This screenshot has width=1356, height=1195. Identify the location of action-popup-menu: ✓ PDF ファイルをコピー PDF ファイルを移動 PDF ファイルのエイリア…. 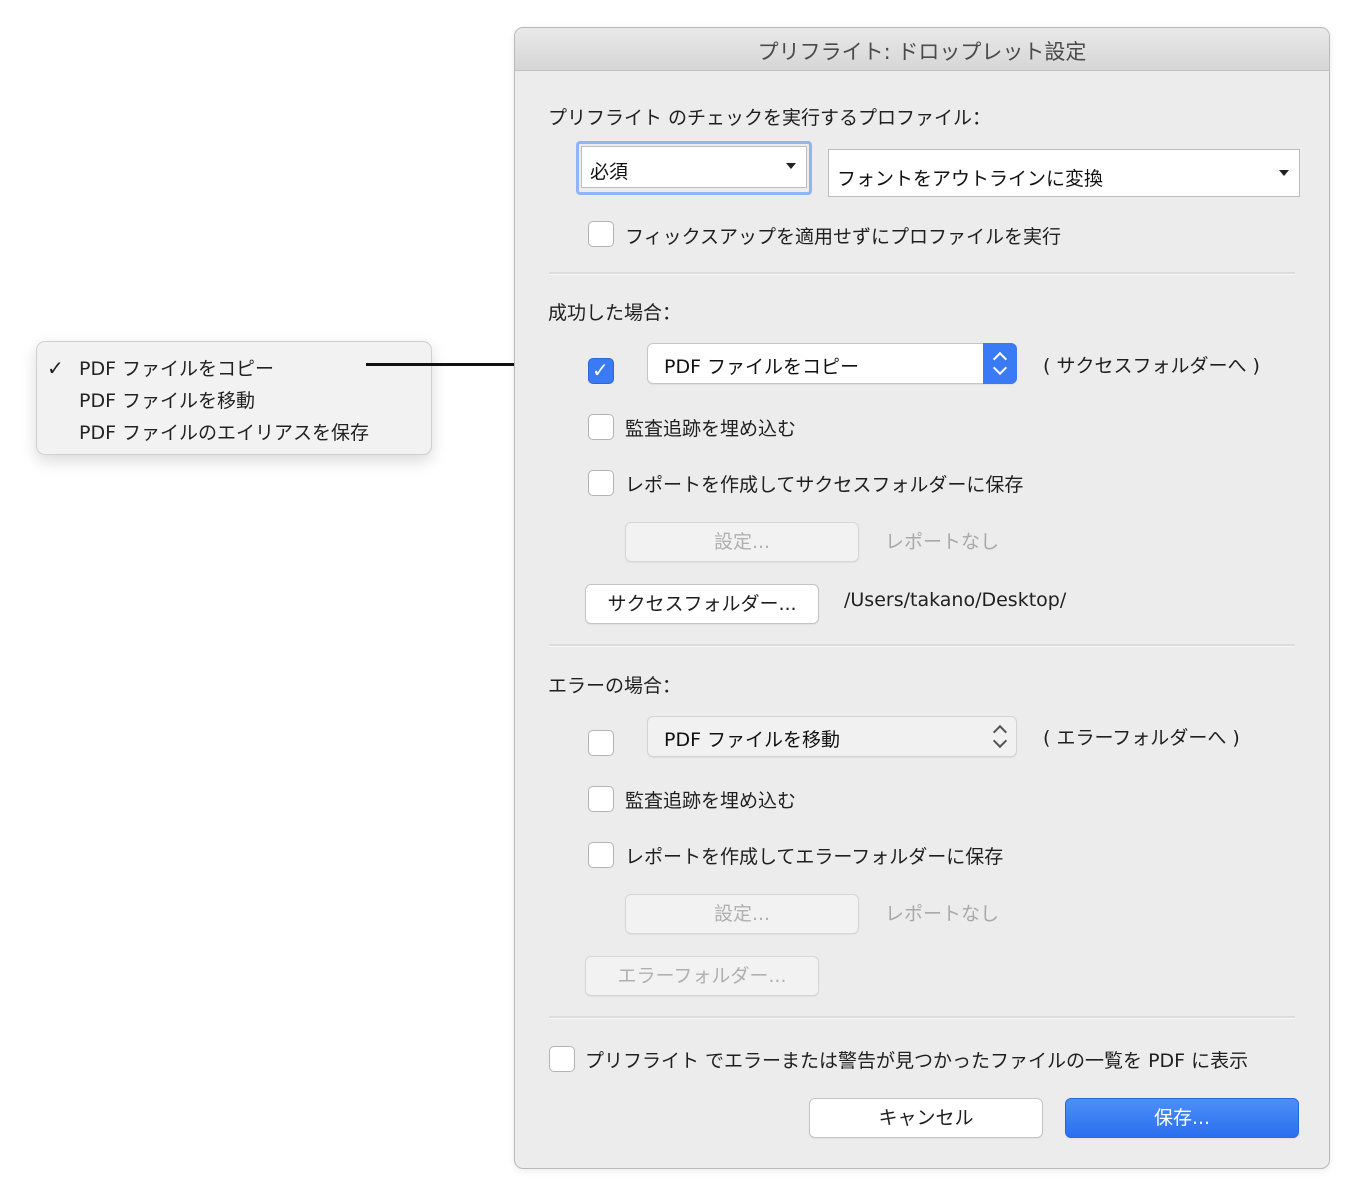
(234, 398).